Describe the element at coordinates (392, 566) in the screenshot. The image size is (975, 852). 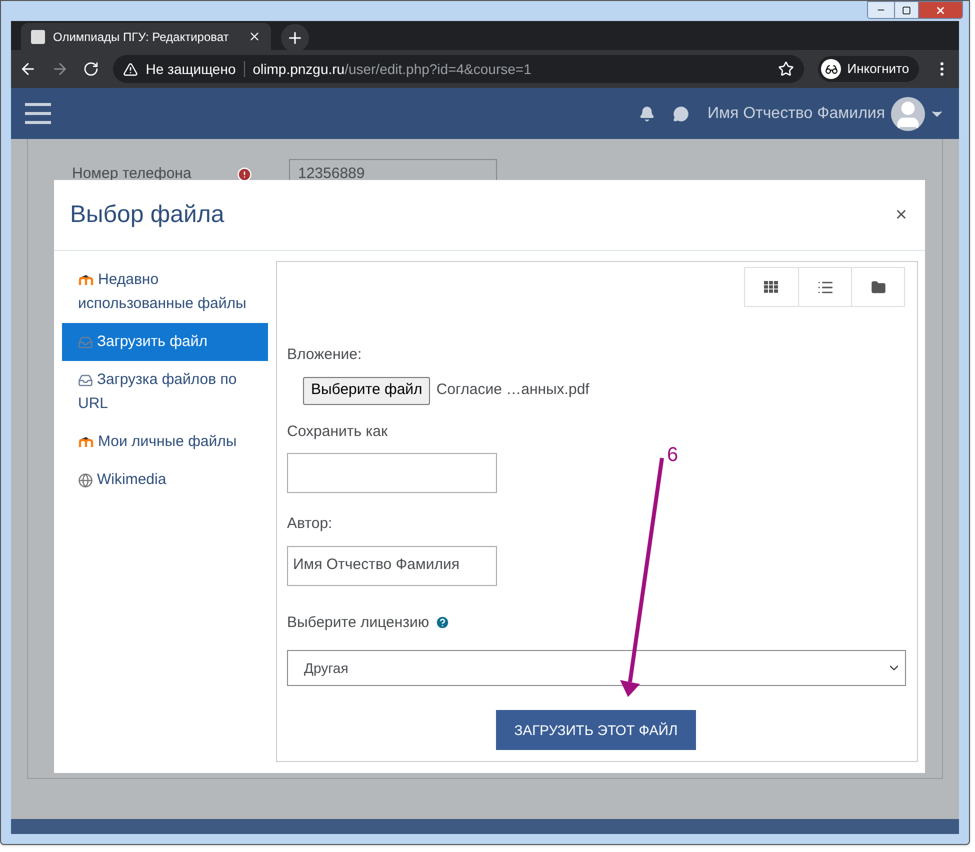
I see `author-field: Имя Отчество Фамилия` at that location.